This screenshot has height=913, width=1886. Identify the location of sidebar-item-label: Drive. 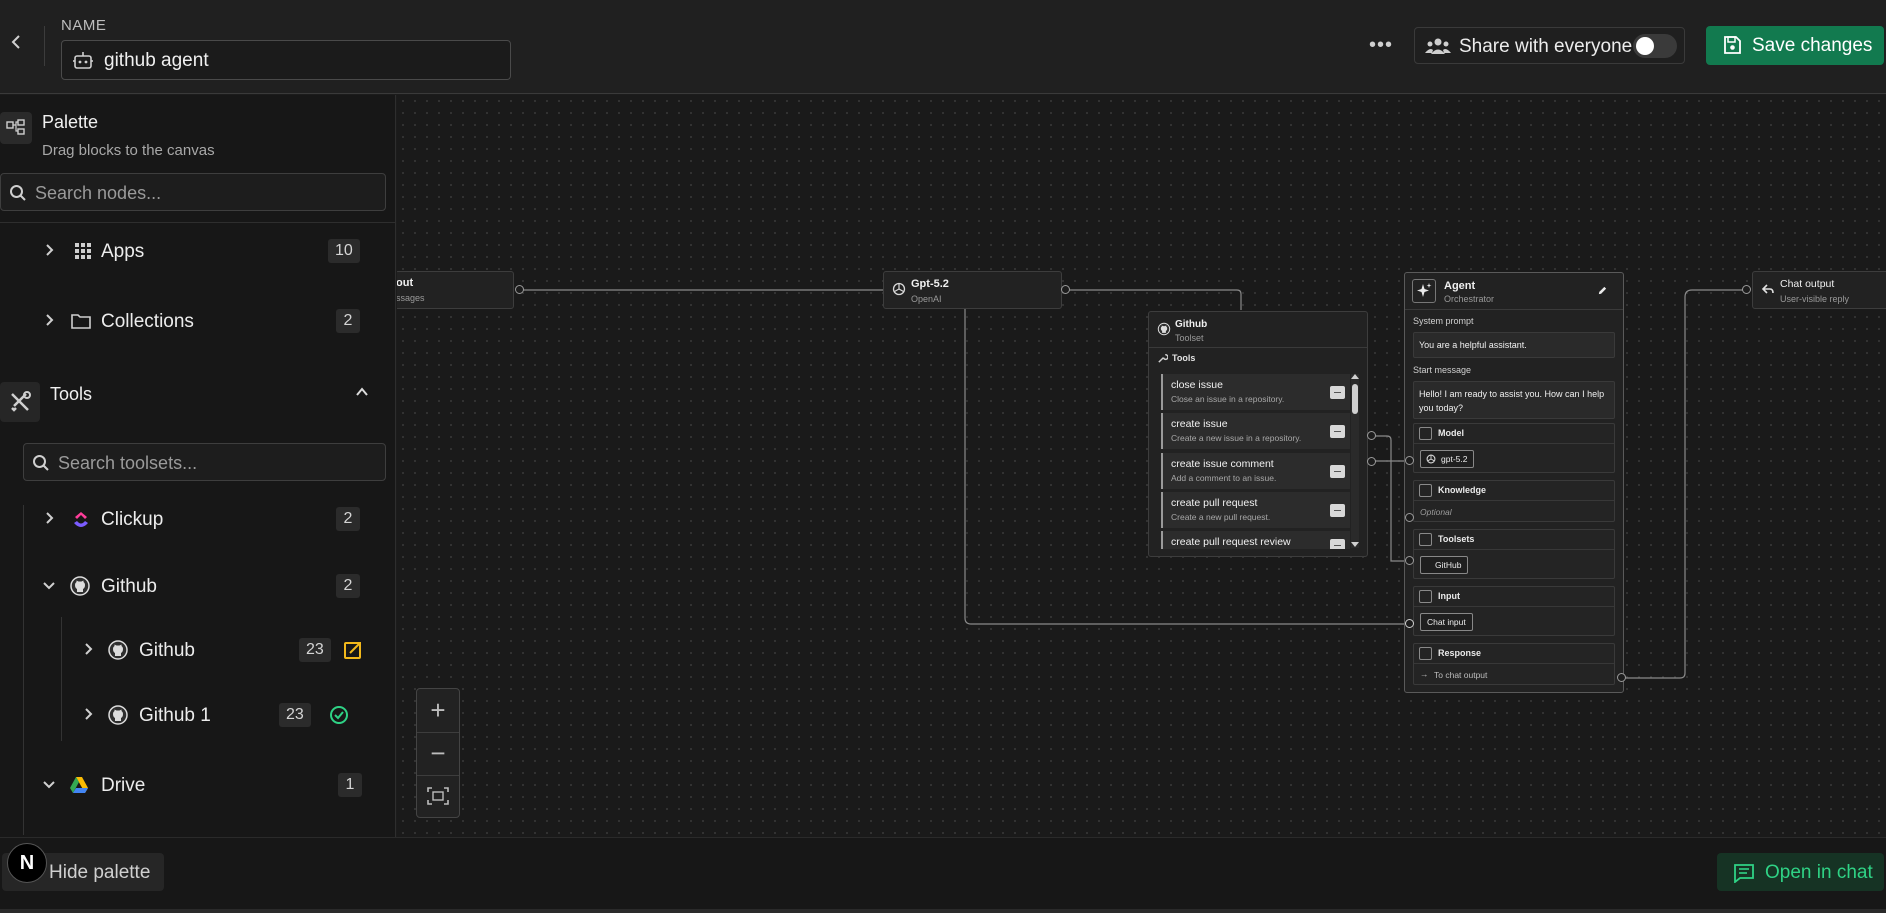
(123, 785).